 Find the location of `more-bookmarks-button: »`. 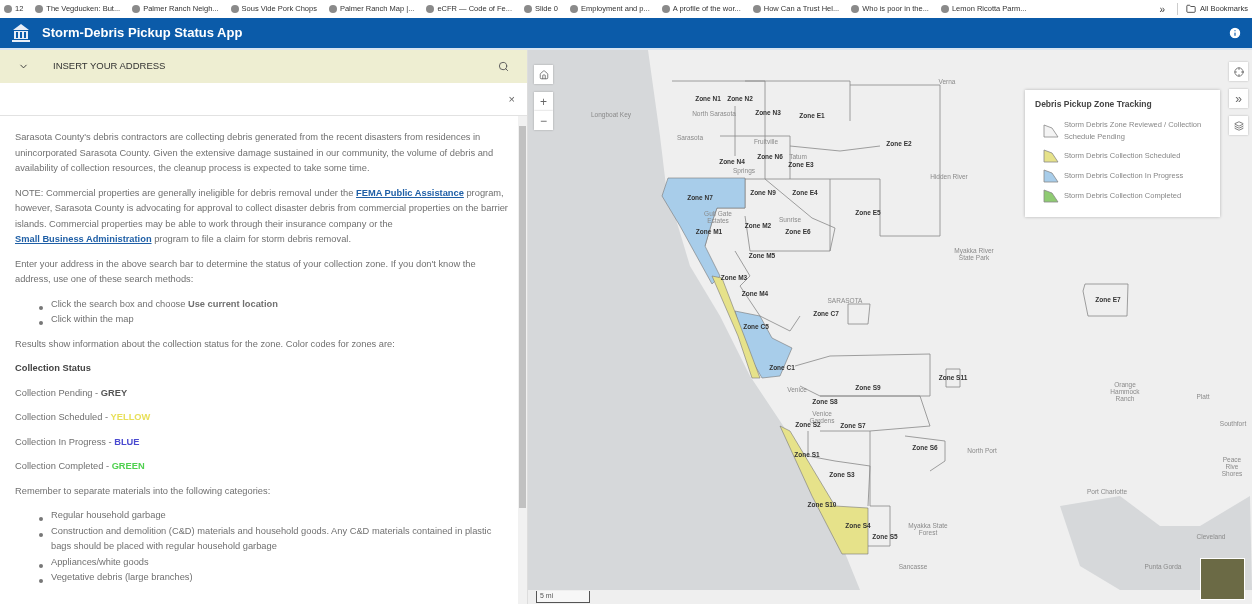

more-bookmarks-button: » is located at coordinates (1162, 9).